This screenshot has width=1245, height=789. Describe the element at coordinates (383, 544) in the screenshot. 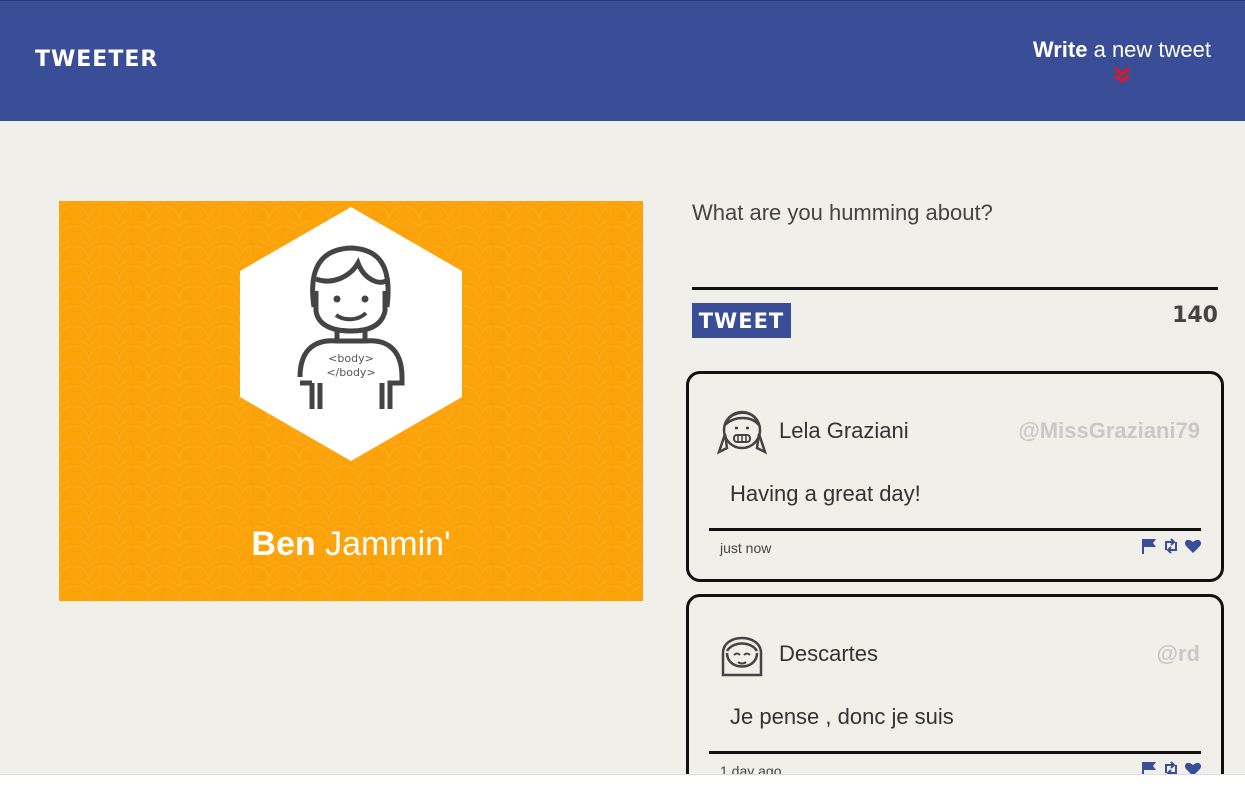

I see `profile-last-name: Jammin'` at that location.